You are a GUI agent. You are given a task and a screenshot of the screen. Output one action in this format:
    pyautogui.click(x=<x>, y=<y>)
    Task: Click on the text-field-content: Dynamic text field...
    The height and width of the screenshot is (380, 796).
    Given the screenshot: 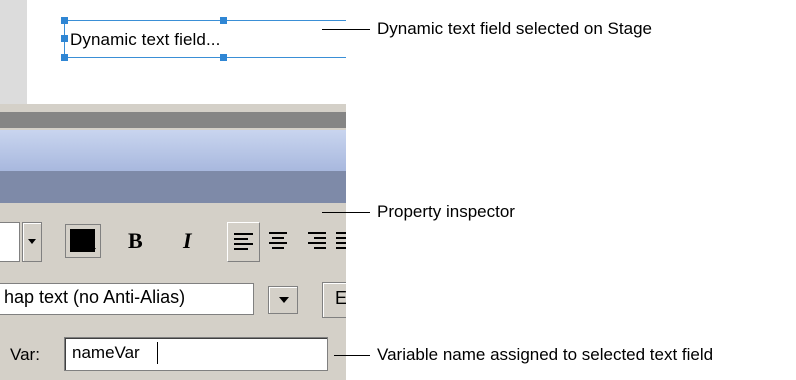 What is the action you would take?
    pyautogui.click(x=145, y=39)
    